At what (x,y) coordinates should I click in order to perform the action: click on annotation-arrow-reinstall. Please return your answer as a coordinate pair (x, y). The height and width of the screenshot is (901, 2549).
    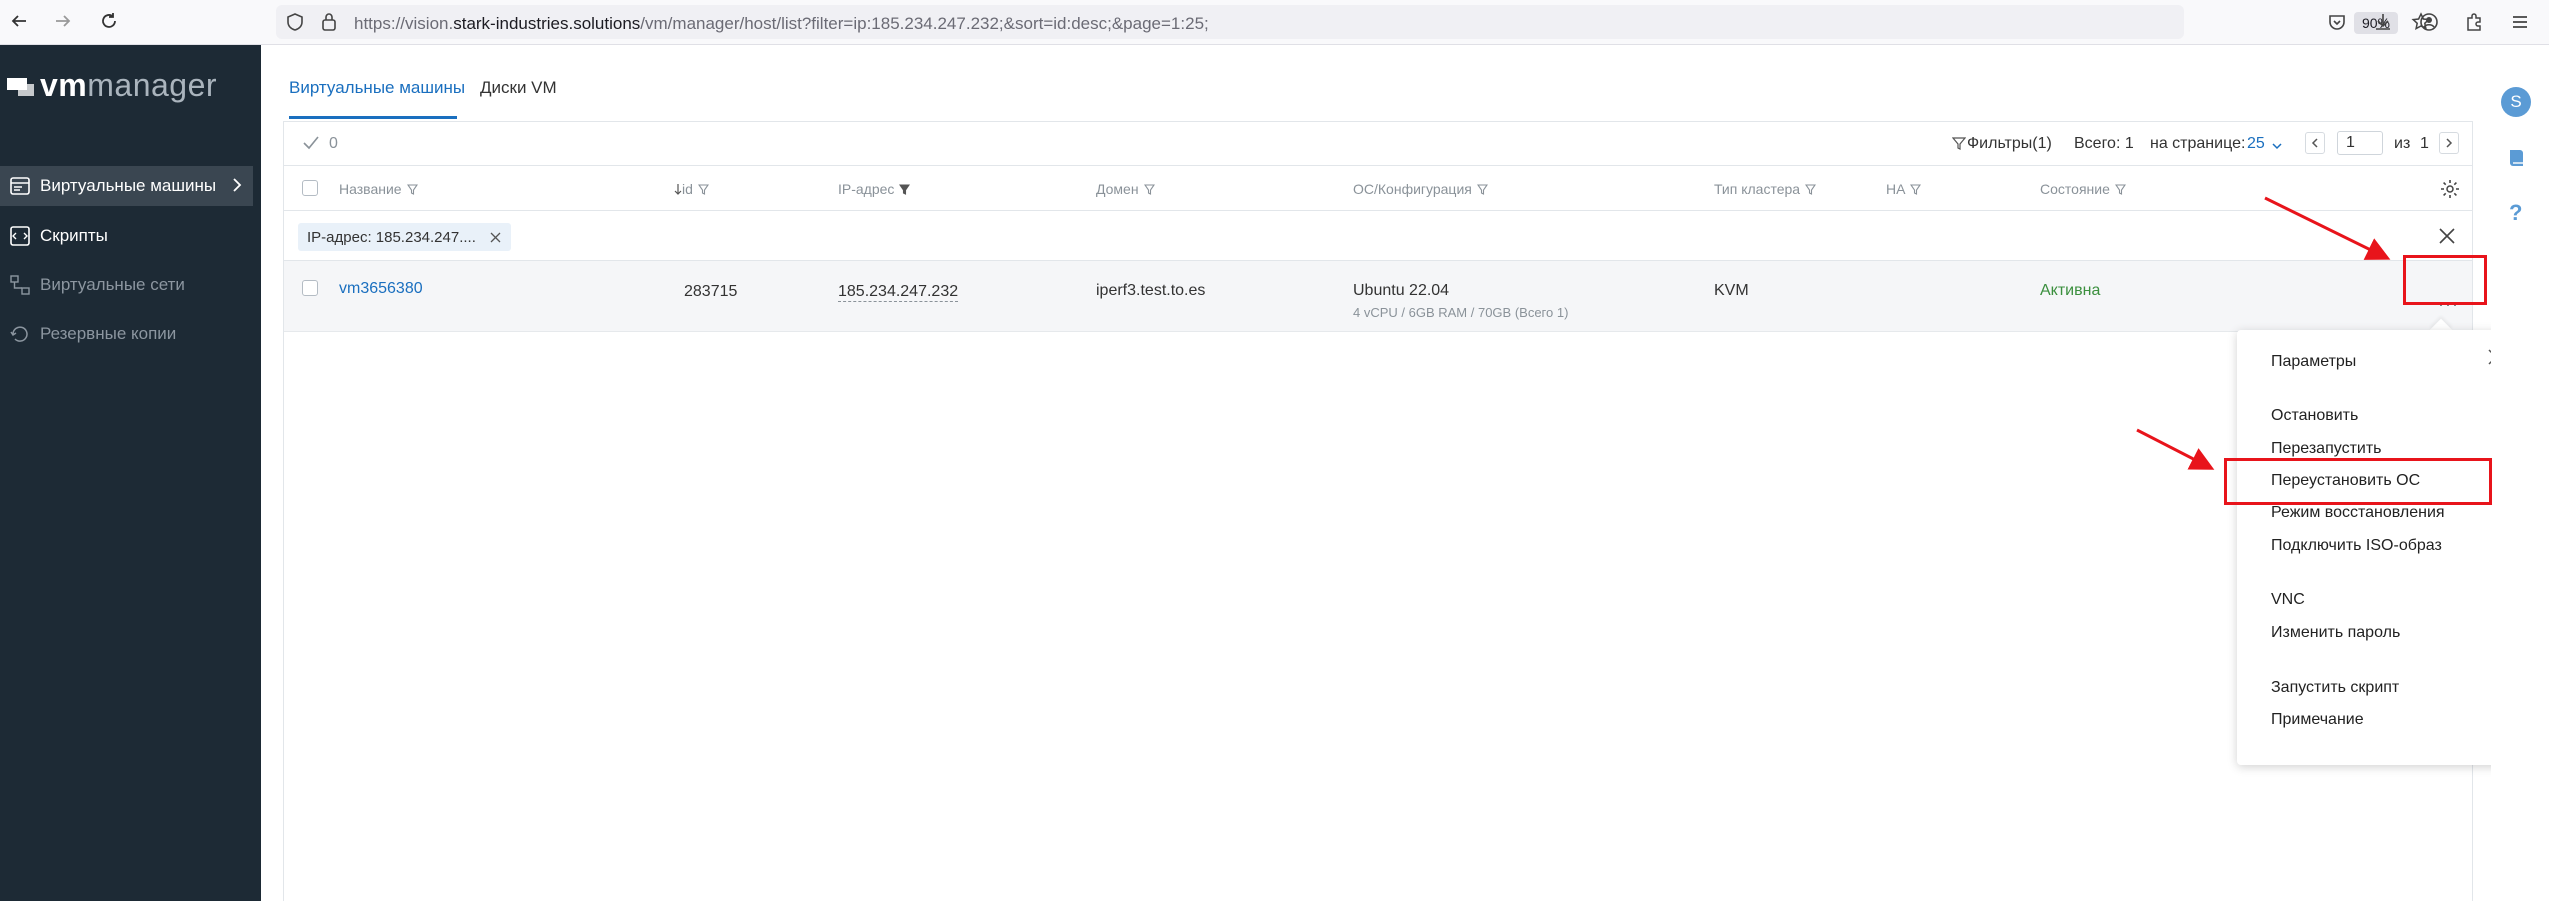
    Looking at the image, I should click on (2175, 449).